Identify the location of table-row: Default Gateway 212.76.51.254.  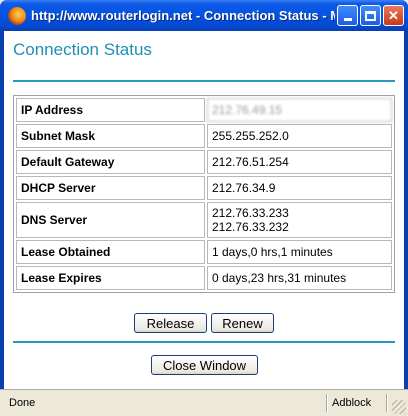
(204, 162).